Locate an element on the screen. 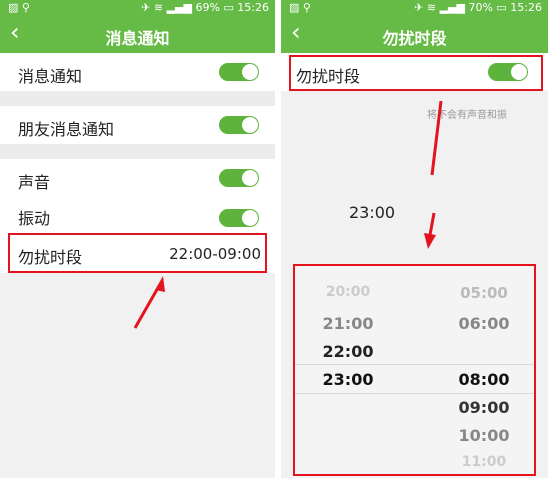 The width and height of the screenshot is (548, 478). setting-label: 声音 is located at coordinates (34, 182).